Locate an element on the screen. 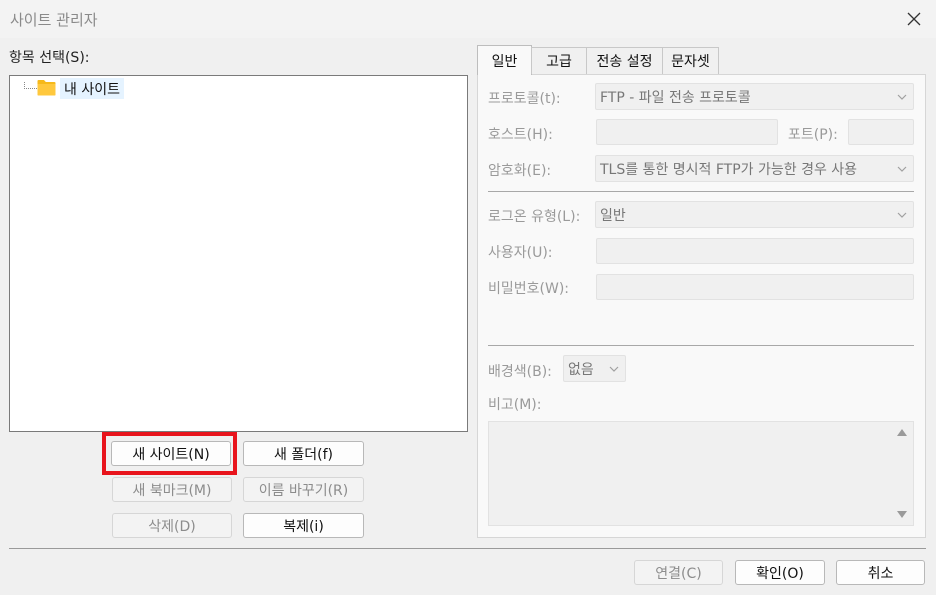  tab-transfer-settings: 전송 설정 is located at coordinates (624, 60).